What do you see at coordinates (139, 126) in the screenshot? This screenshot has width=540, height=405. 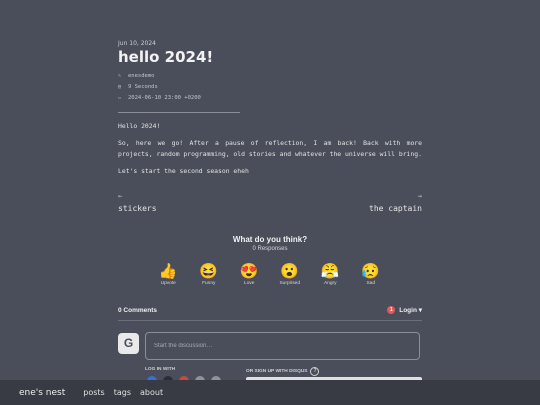 I see `post-paragraph: Hello 2024!` at bounding box center [139, 126].